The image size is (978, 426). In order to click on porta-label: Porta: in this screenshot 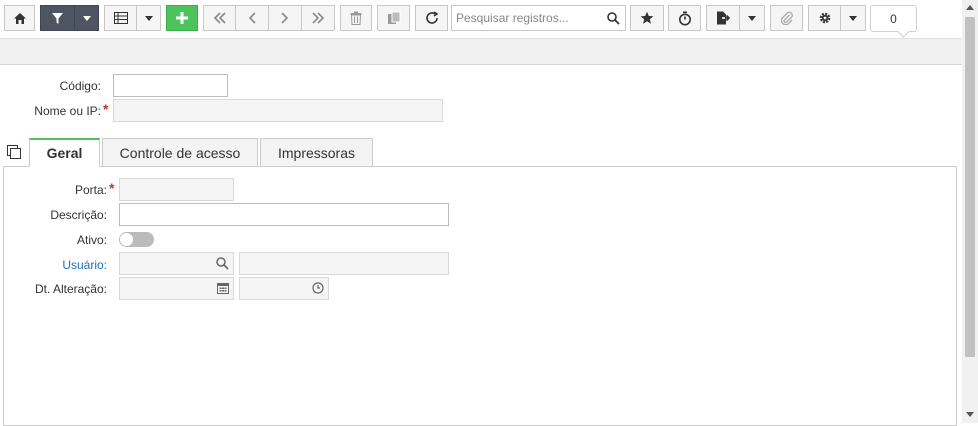, I will do `click(90, 190)`.